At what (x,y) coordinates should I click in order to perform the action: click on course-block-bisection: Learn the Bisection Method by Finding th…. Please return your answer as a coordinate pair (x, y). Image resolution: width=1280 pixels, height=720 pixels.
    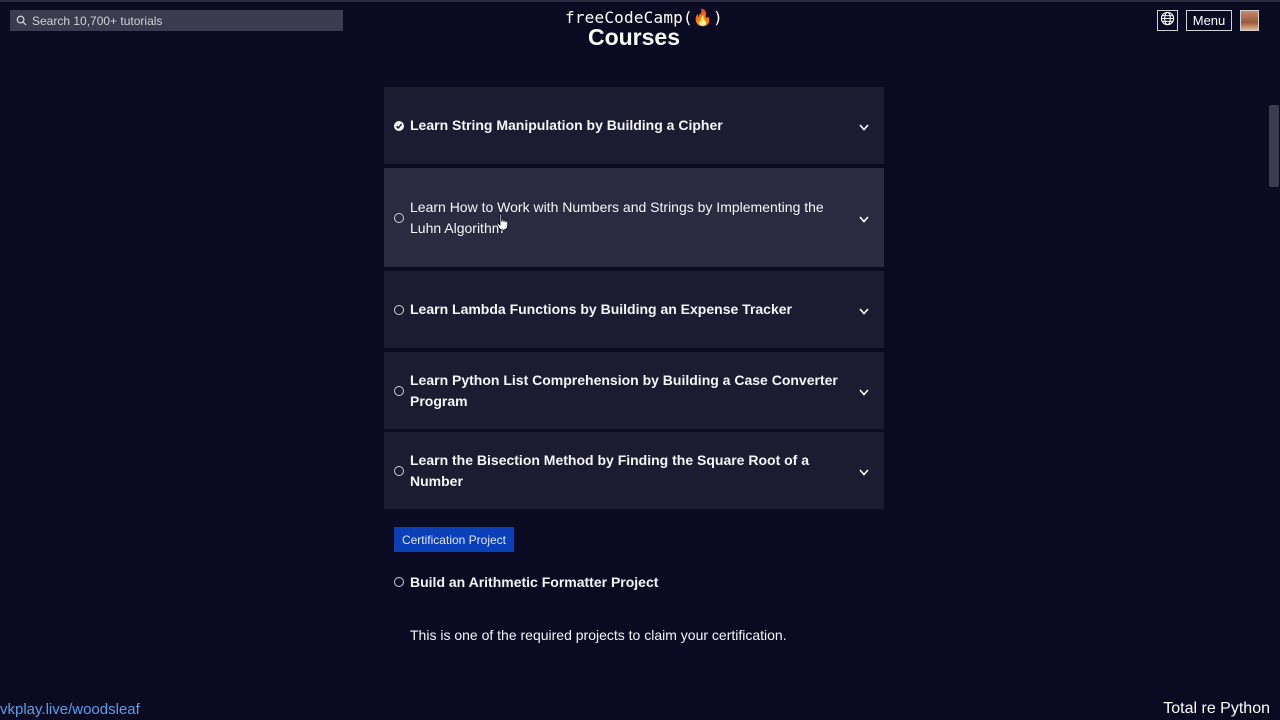
    Looking at the image, I should click on (634, 470).